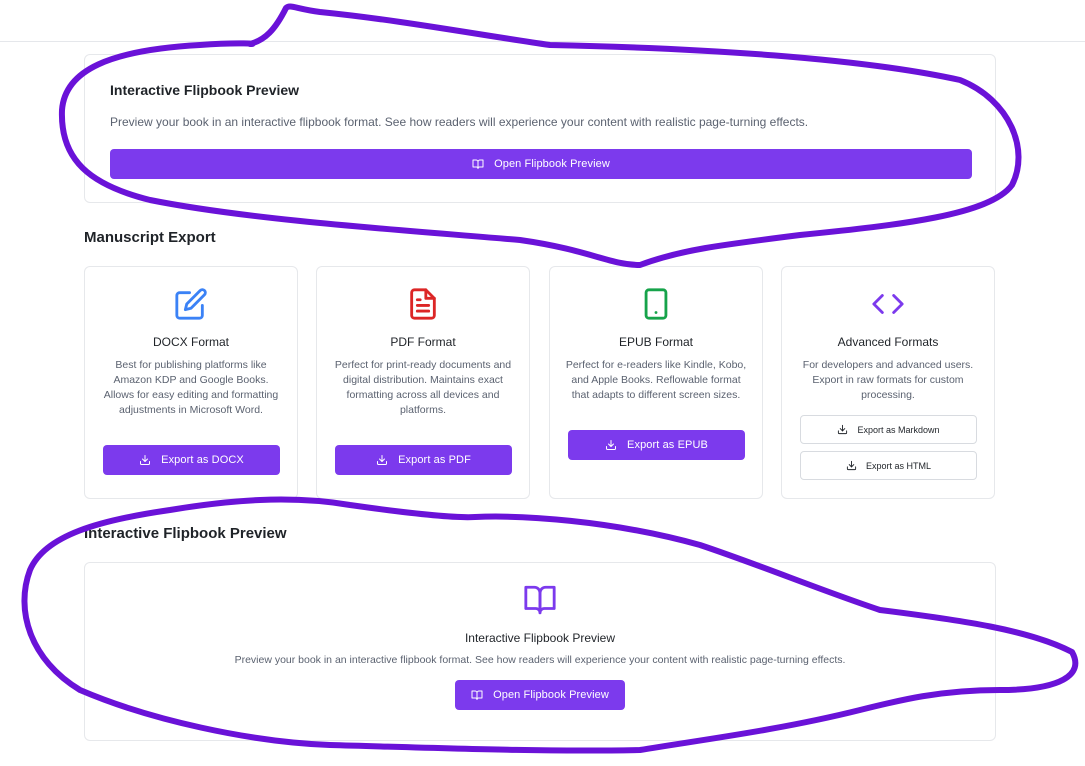  I want to click on export-html-button: Export as HTML, so click(888, 465).